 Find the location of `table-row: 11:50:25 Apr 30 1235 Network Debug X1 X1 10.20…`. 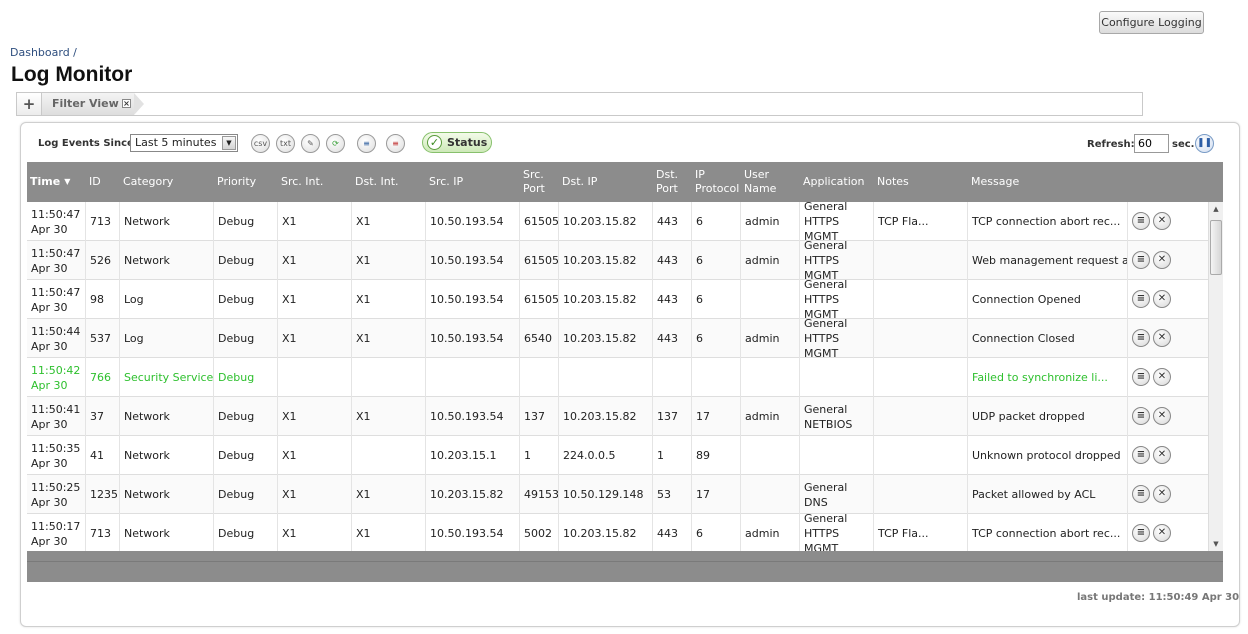

table-row: 11:50:25 Apr 30 1235 Network Debug X1 X1 10.20… is located at coordinates (617, 494).